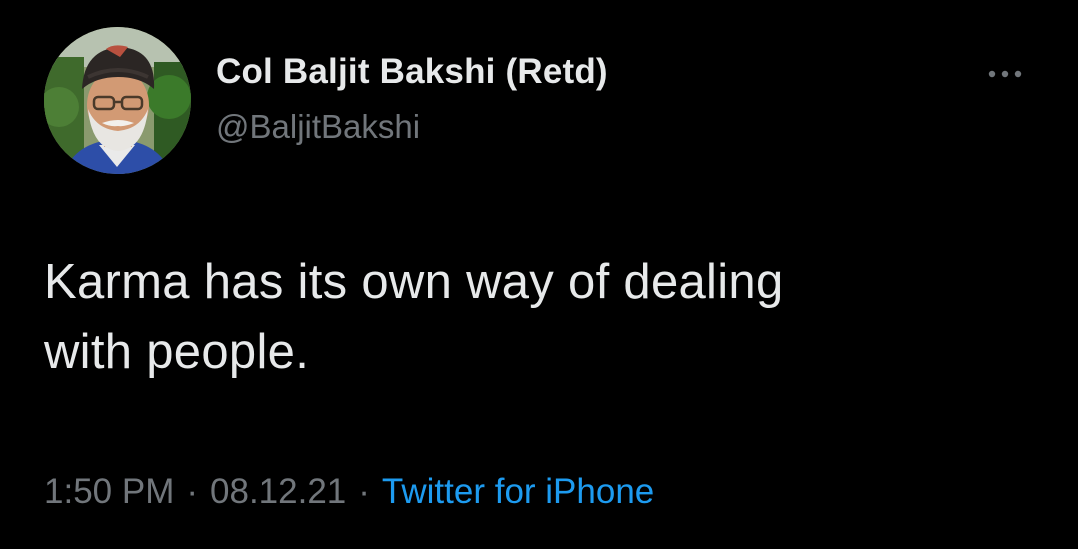  What do you see at coordinates (318, 127) in the screenshot?
I see `author-handle: @BaljitBakshi` at bounding box center [318, 127].